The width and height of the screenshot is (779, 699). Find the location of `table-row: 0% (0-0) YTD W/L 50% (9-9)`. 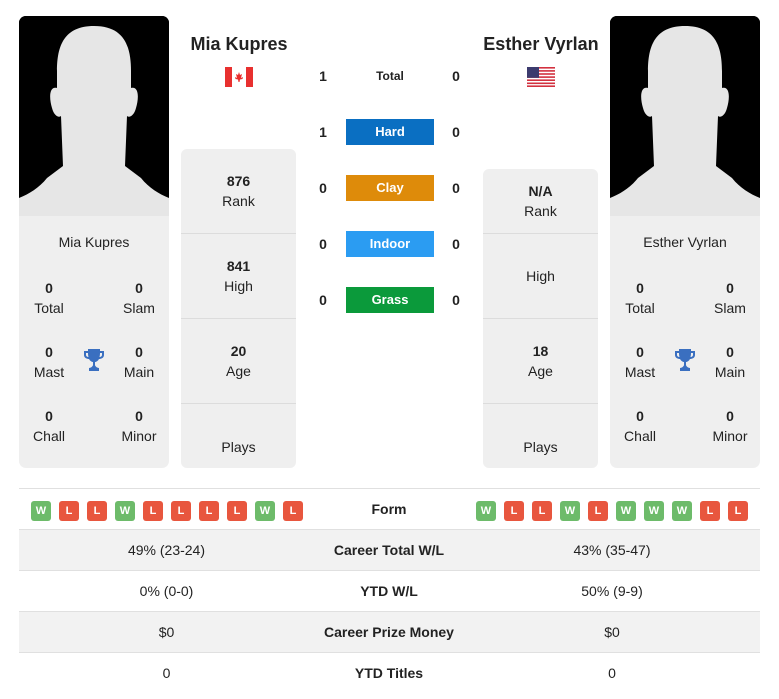

table-row: 0% (0-0) YTD W/L 50% (9-9) is located at coordinates (389, 591).